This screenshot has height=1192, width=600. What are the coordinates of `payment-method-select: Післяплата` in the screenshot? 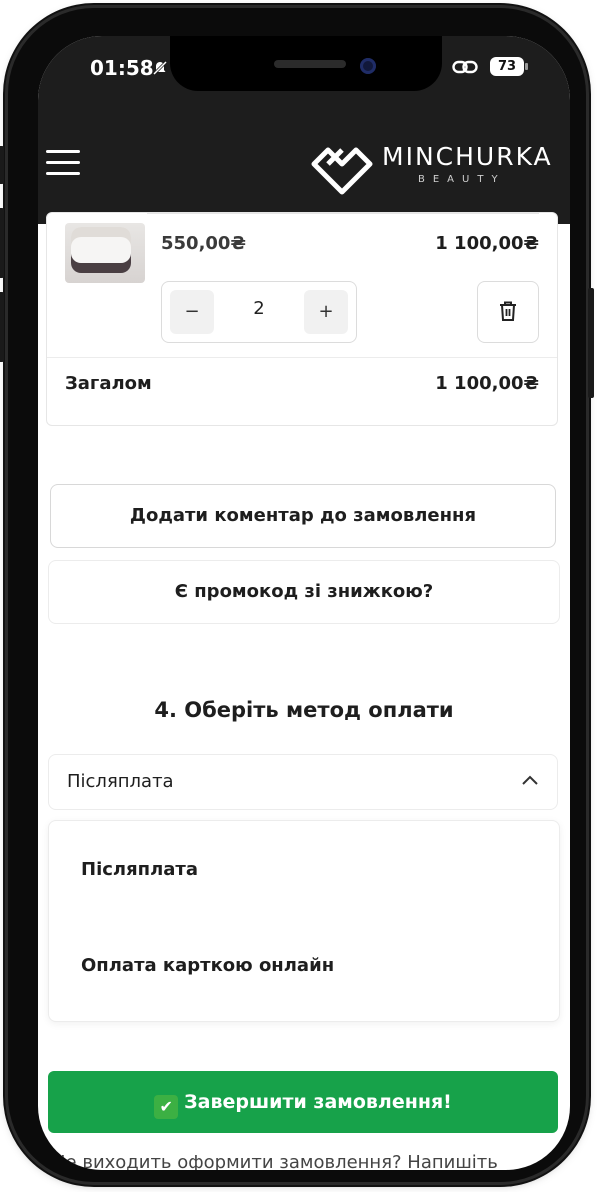 It's located at (303, 782).